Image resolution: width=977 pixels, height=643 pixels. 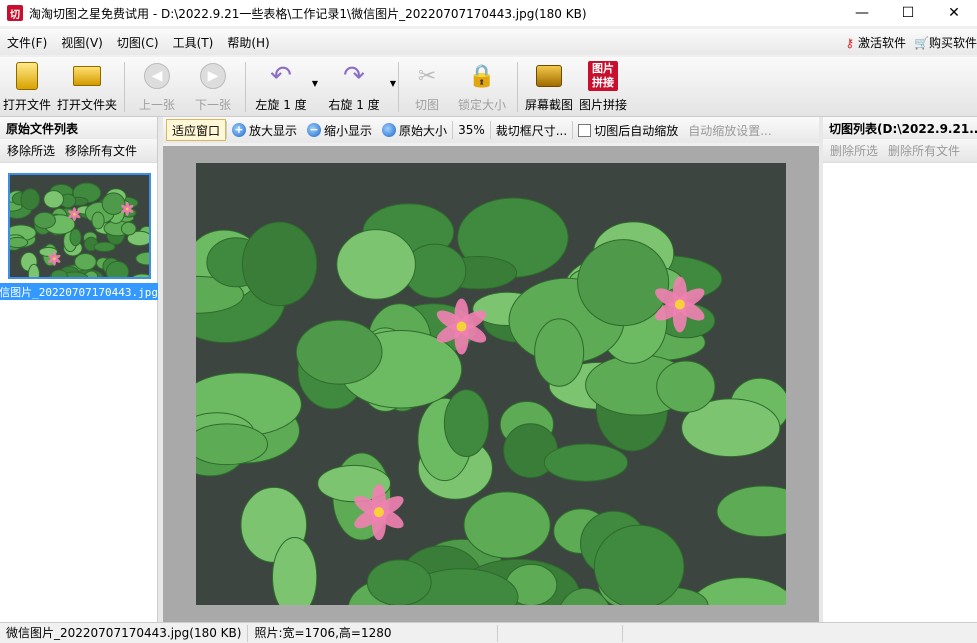 What do you see at coordinates (281, 105) in the screenshot?
I see `rotate-left-label: 左旋 1 度` at bounding box center [281, 105].